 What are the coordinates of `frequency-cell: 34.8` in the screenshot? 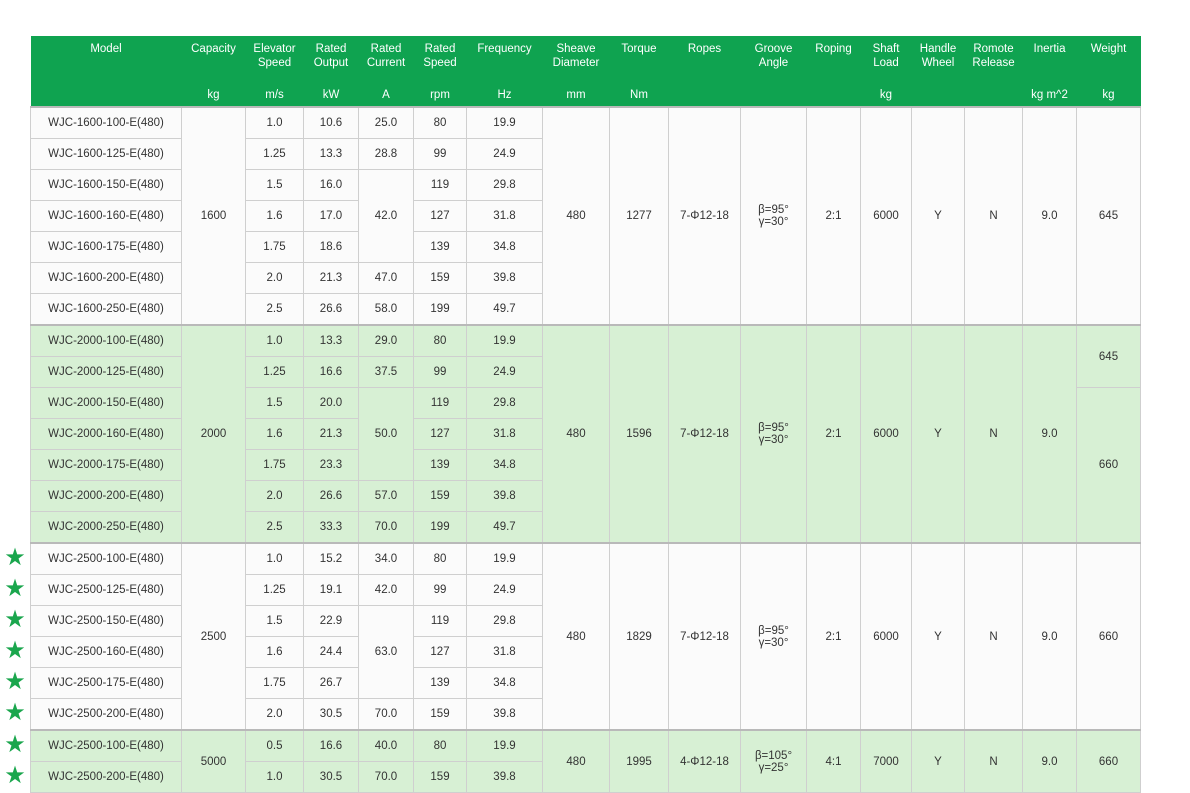 It's located at (504, 683).